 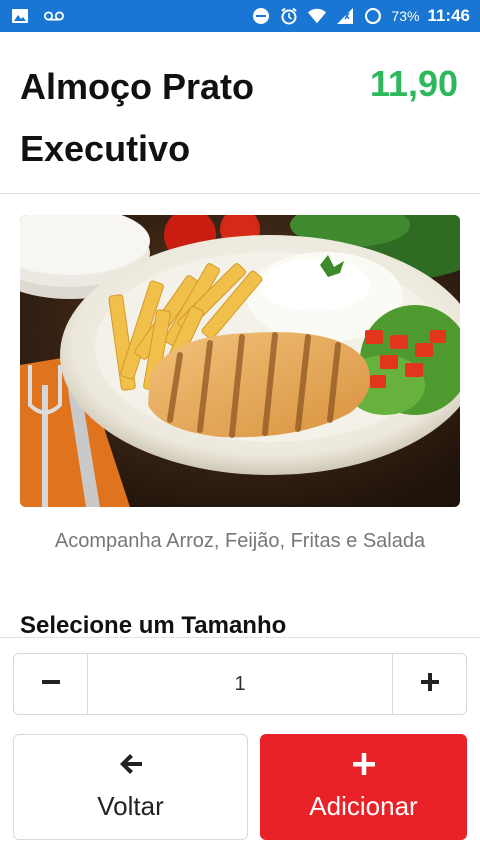 I want to click on alarm-icon, so click(x=289, y=16).